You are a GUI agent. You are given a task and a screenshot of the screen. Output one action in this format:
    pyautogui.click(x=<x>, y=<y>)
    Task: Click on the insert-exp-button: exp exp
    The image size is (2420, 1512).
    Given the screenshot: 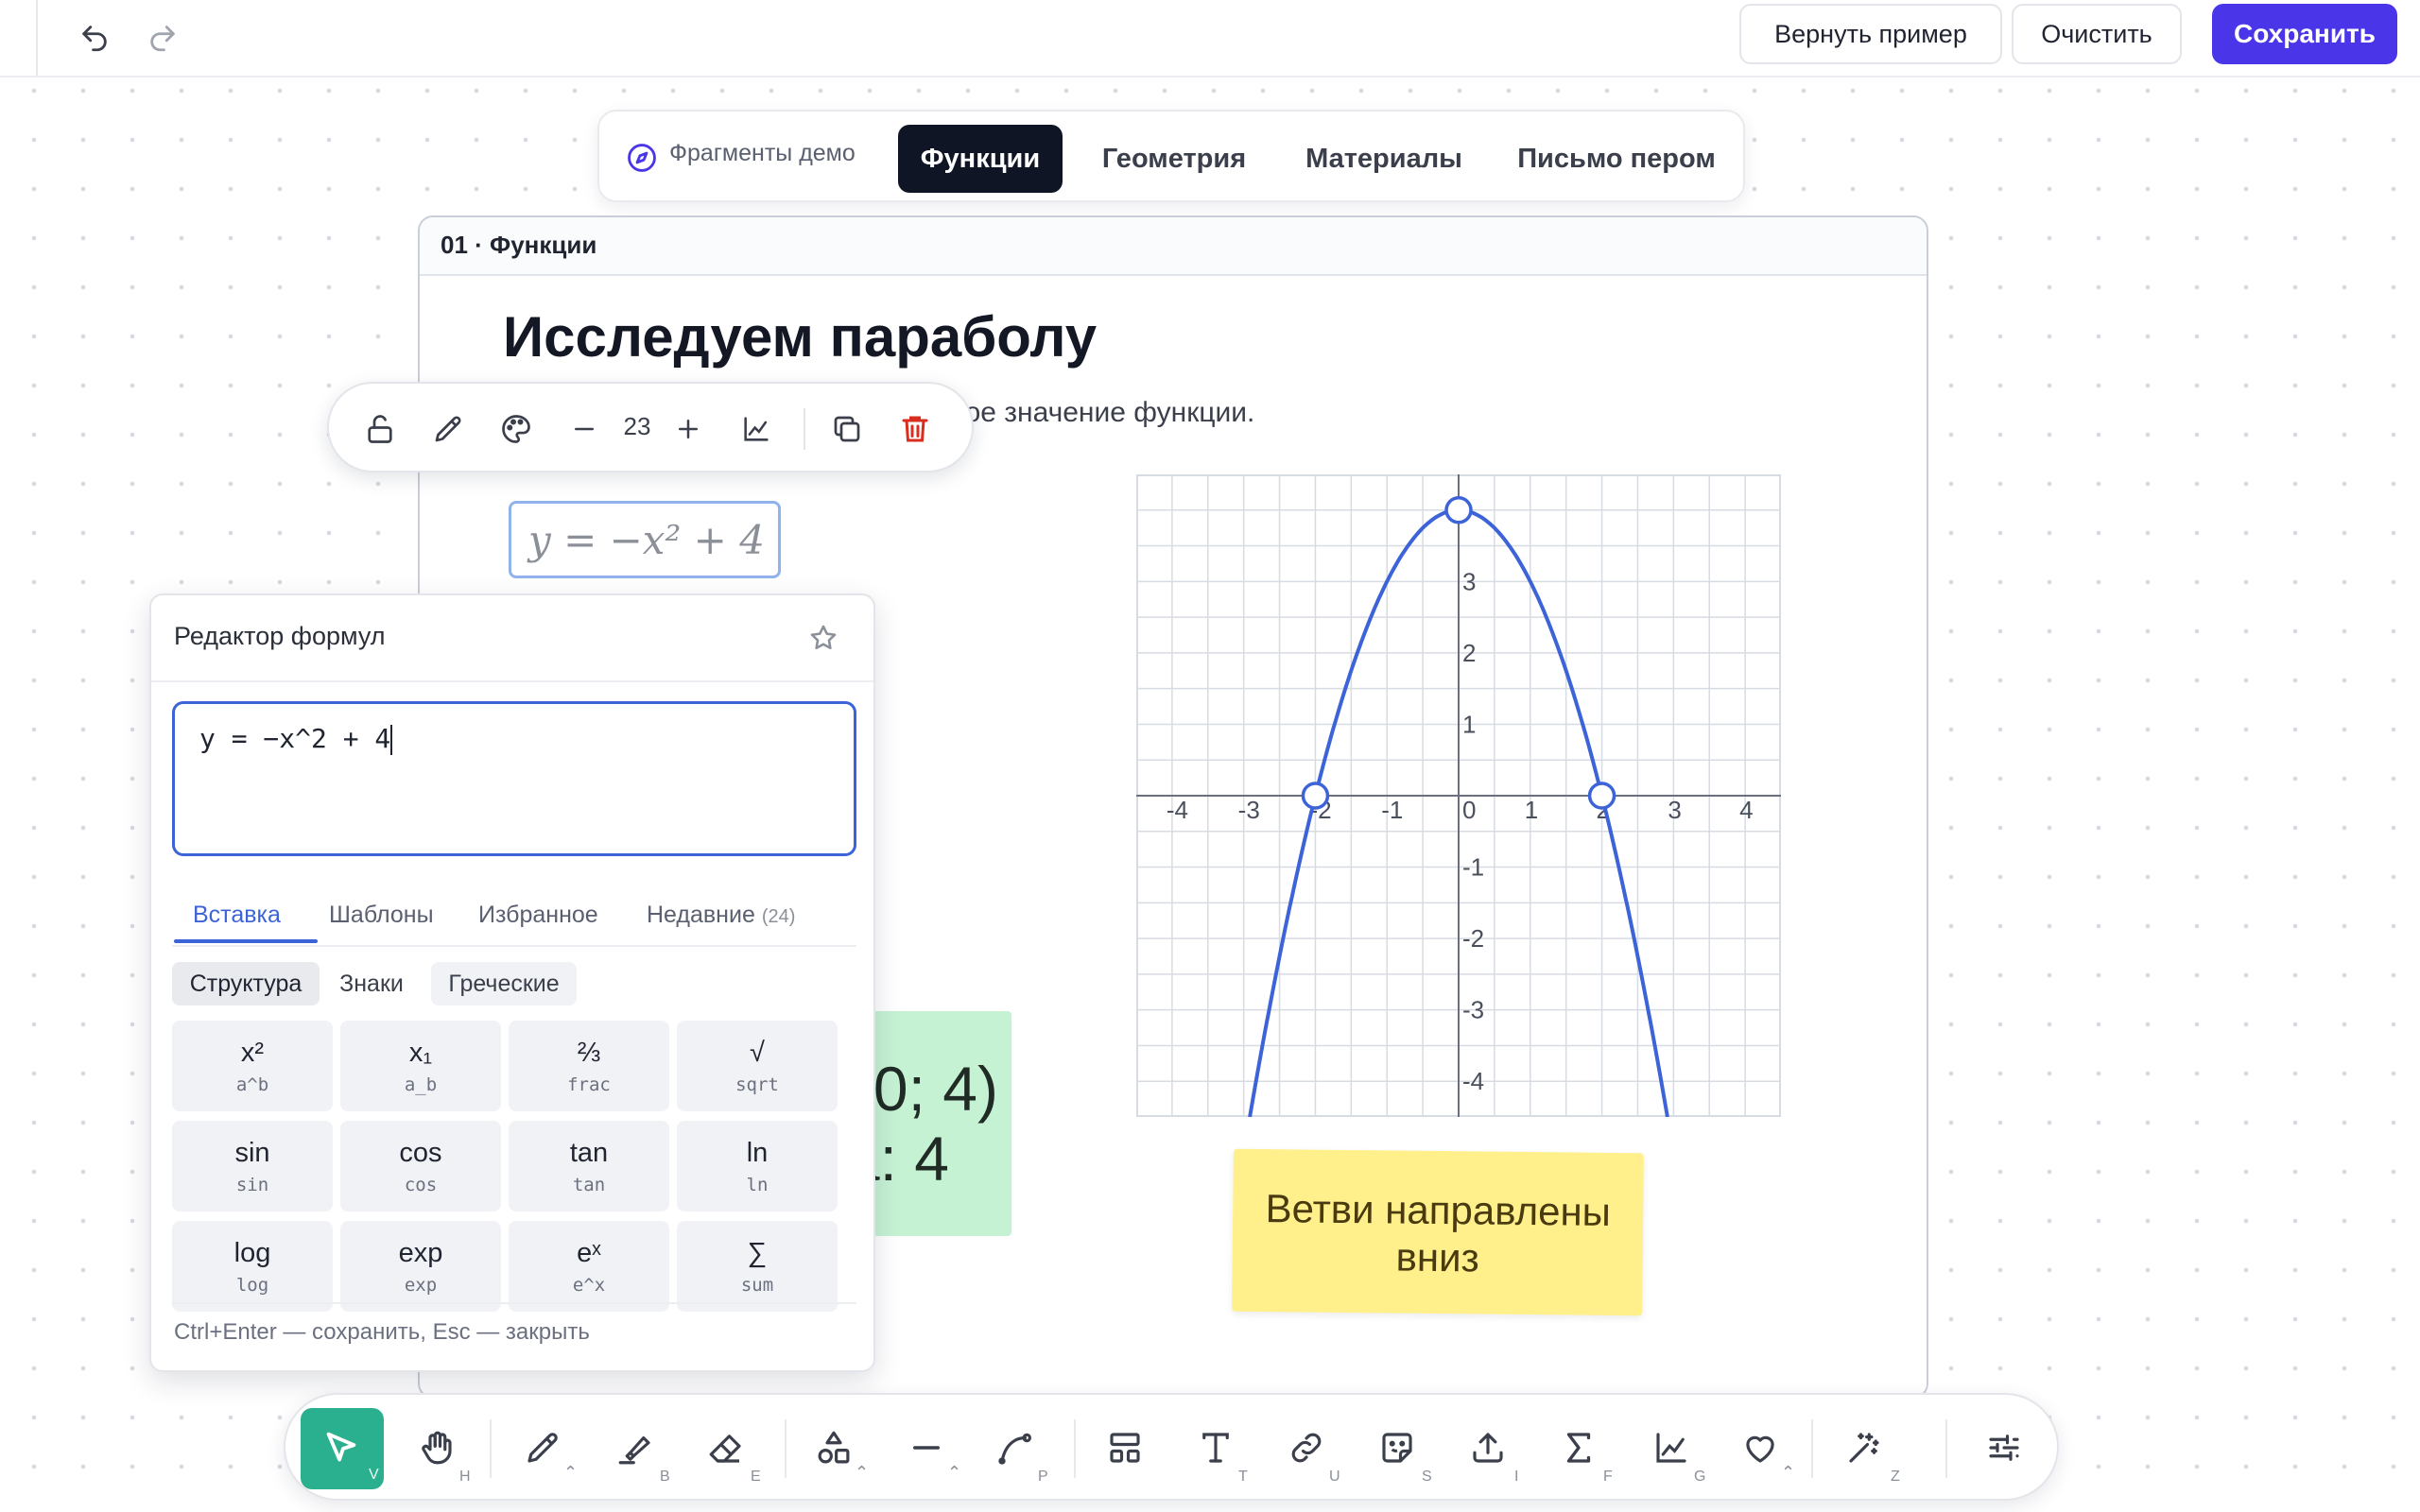 What is the action you would take?
    pyautogui.click(x=421, y=1266)
    